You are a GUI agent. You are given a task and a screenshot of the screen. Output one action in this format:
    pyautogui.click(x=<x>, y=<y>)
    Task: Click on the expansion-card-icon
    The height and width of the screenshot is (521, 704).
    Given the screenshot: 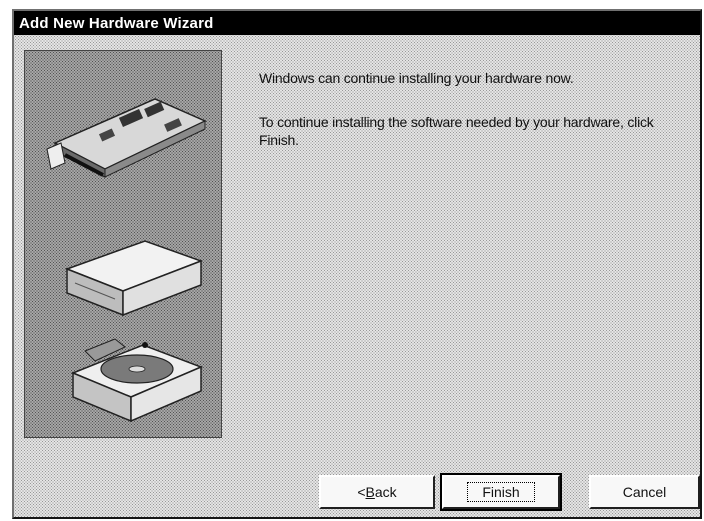 What is the action you would take?
    pyautogui.click(x=126, y=138)
    